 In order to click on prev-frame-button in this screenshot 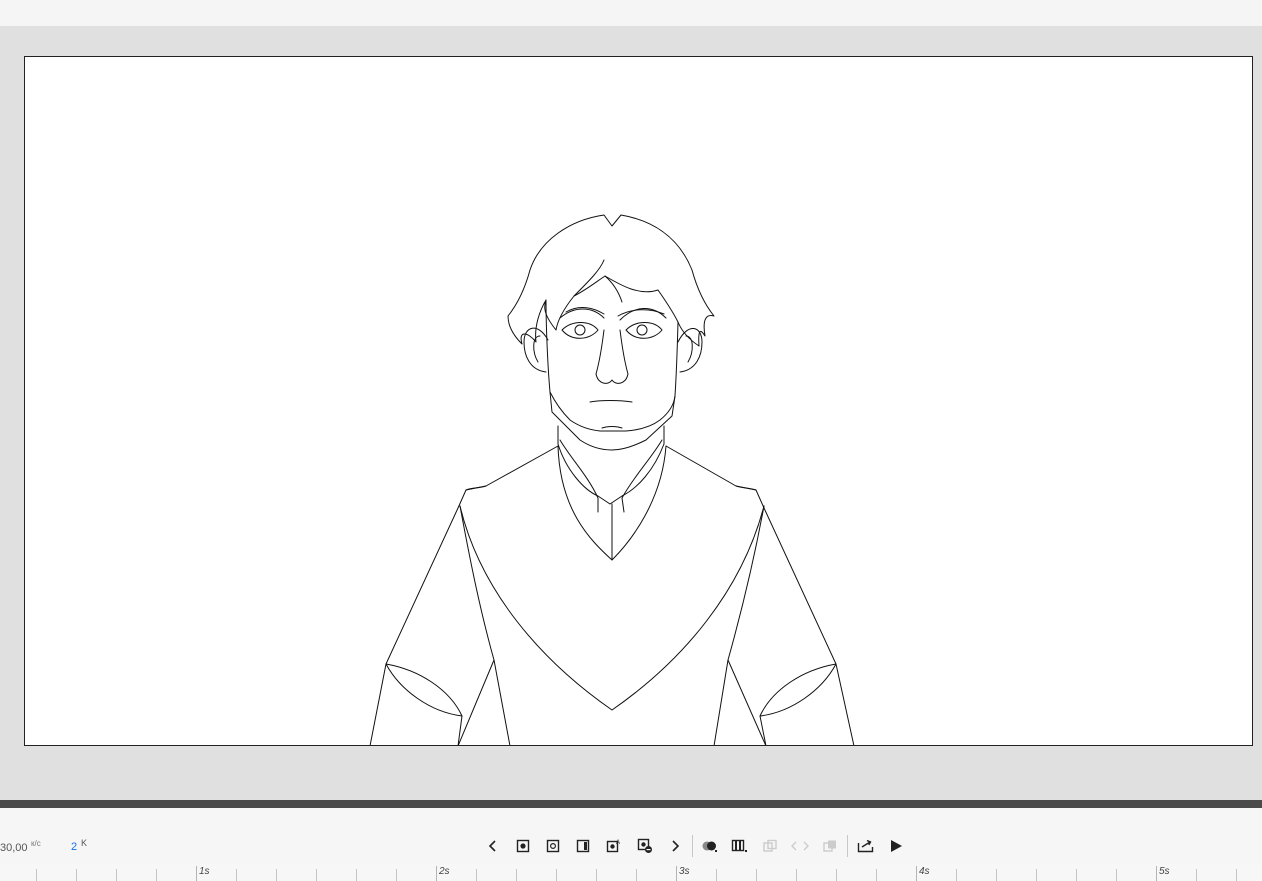, I will do `click(493, 846)`.